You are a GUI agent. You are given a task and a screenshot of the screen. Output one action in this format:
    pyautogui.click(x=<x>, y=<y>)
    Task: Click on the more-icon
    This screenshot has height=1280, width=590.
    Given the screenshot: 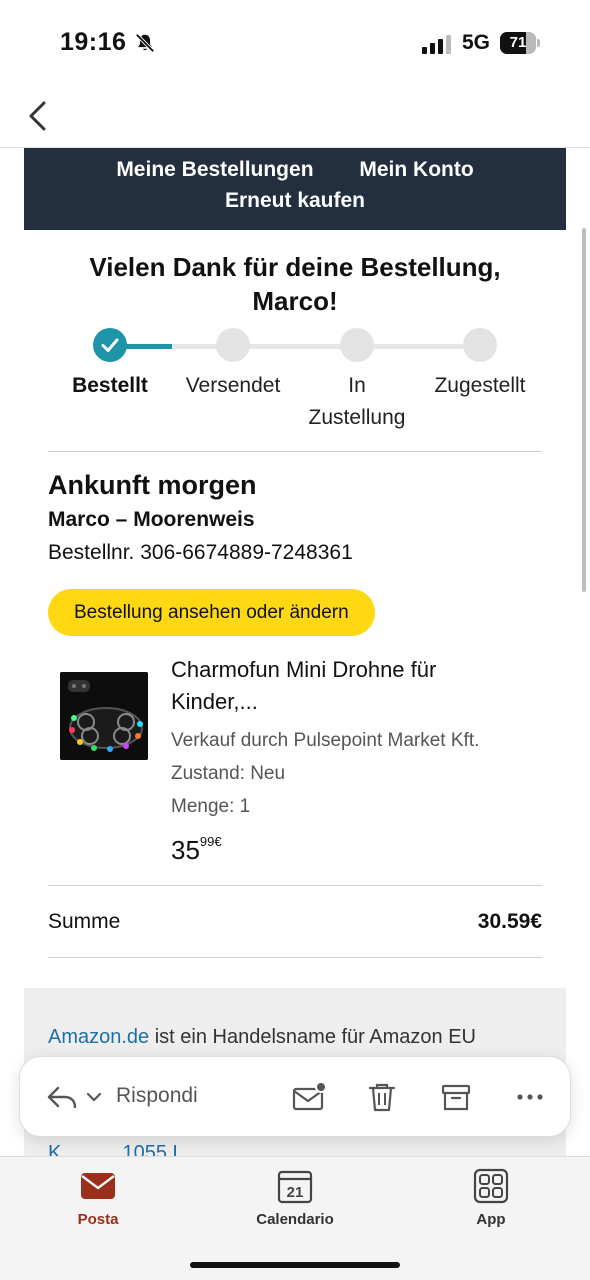 What is the action you would take?
    pyautogui.click(x=530, y=1097)
    